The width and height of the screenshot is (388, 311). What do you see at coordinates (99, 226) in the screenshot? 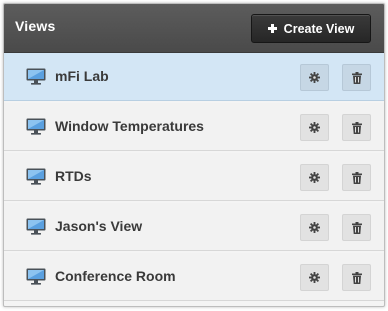
I see `view-label: Jason's View` at bounding box center [99, 226].